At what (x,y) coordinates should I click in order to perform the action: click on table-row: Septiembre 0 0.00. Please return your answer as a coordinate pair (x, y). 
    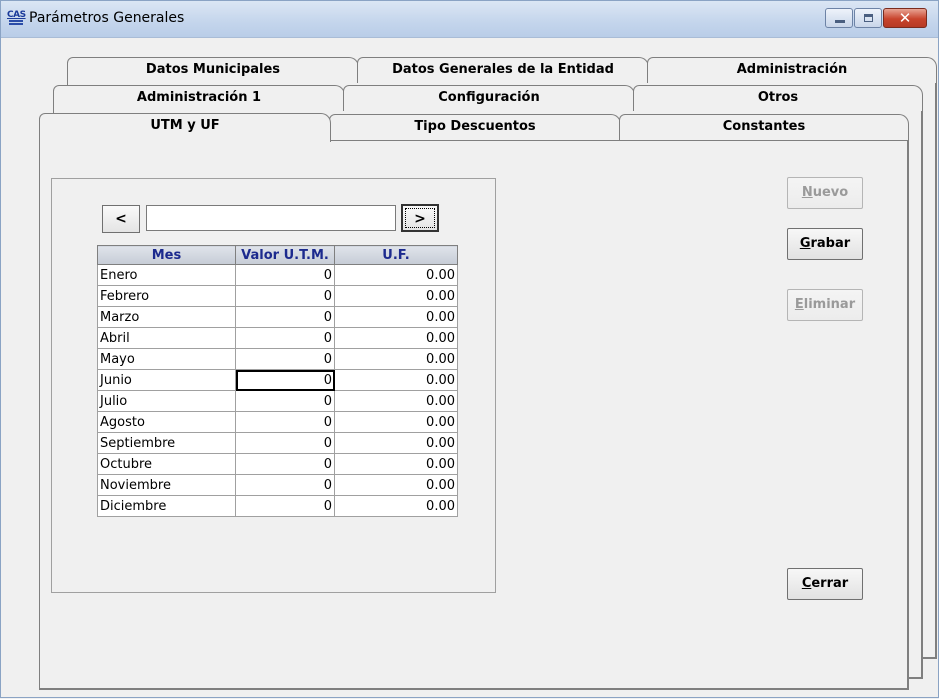
    Looking at the image, I should click on (277, 443).